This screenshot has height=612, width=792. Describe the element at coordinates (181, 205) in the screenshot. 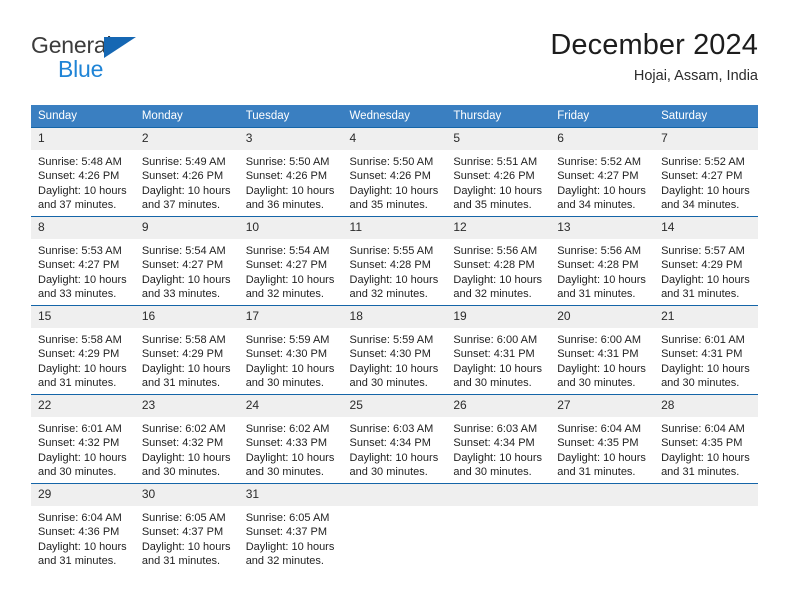

I see `daylight-text: and 37 minutes.` at that location.